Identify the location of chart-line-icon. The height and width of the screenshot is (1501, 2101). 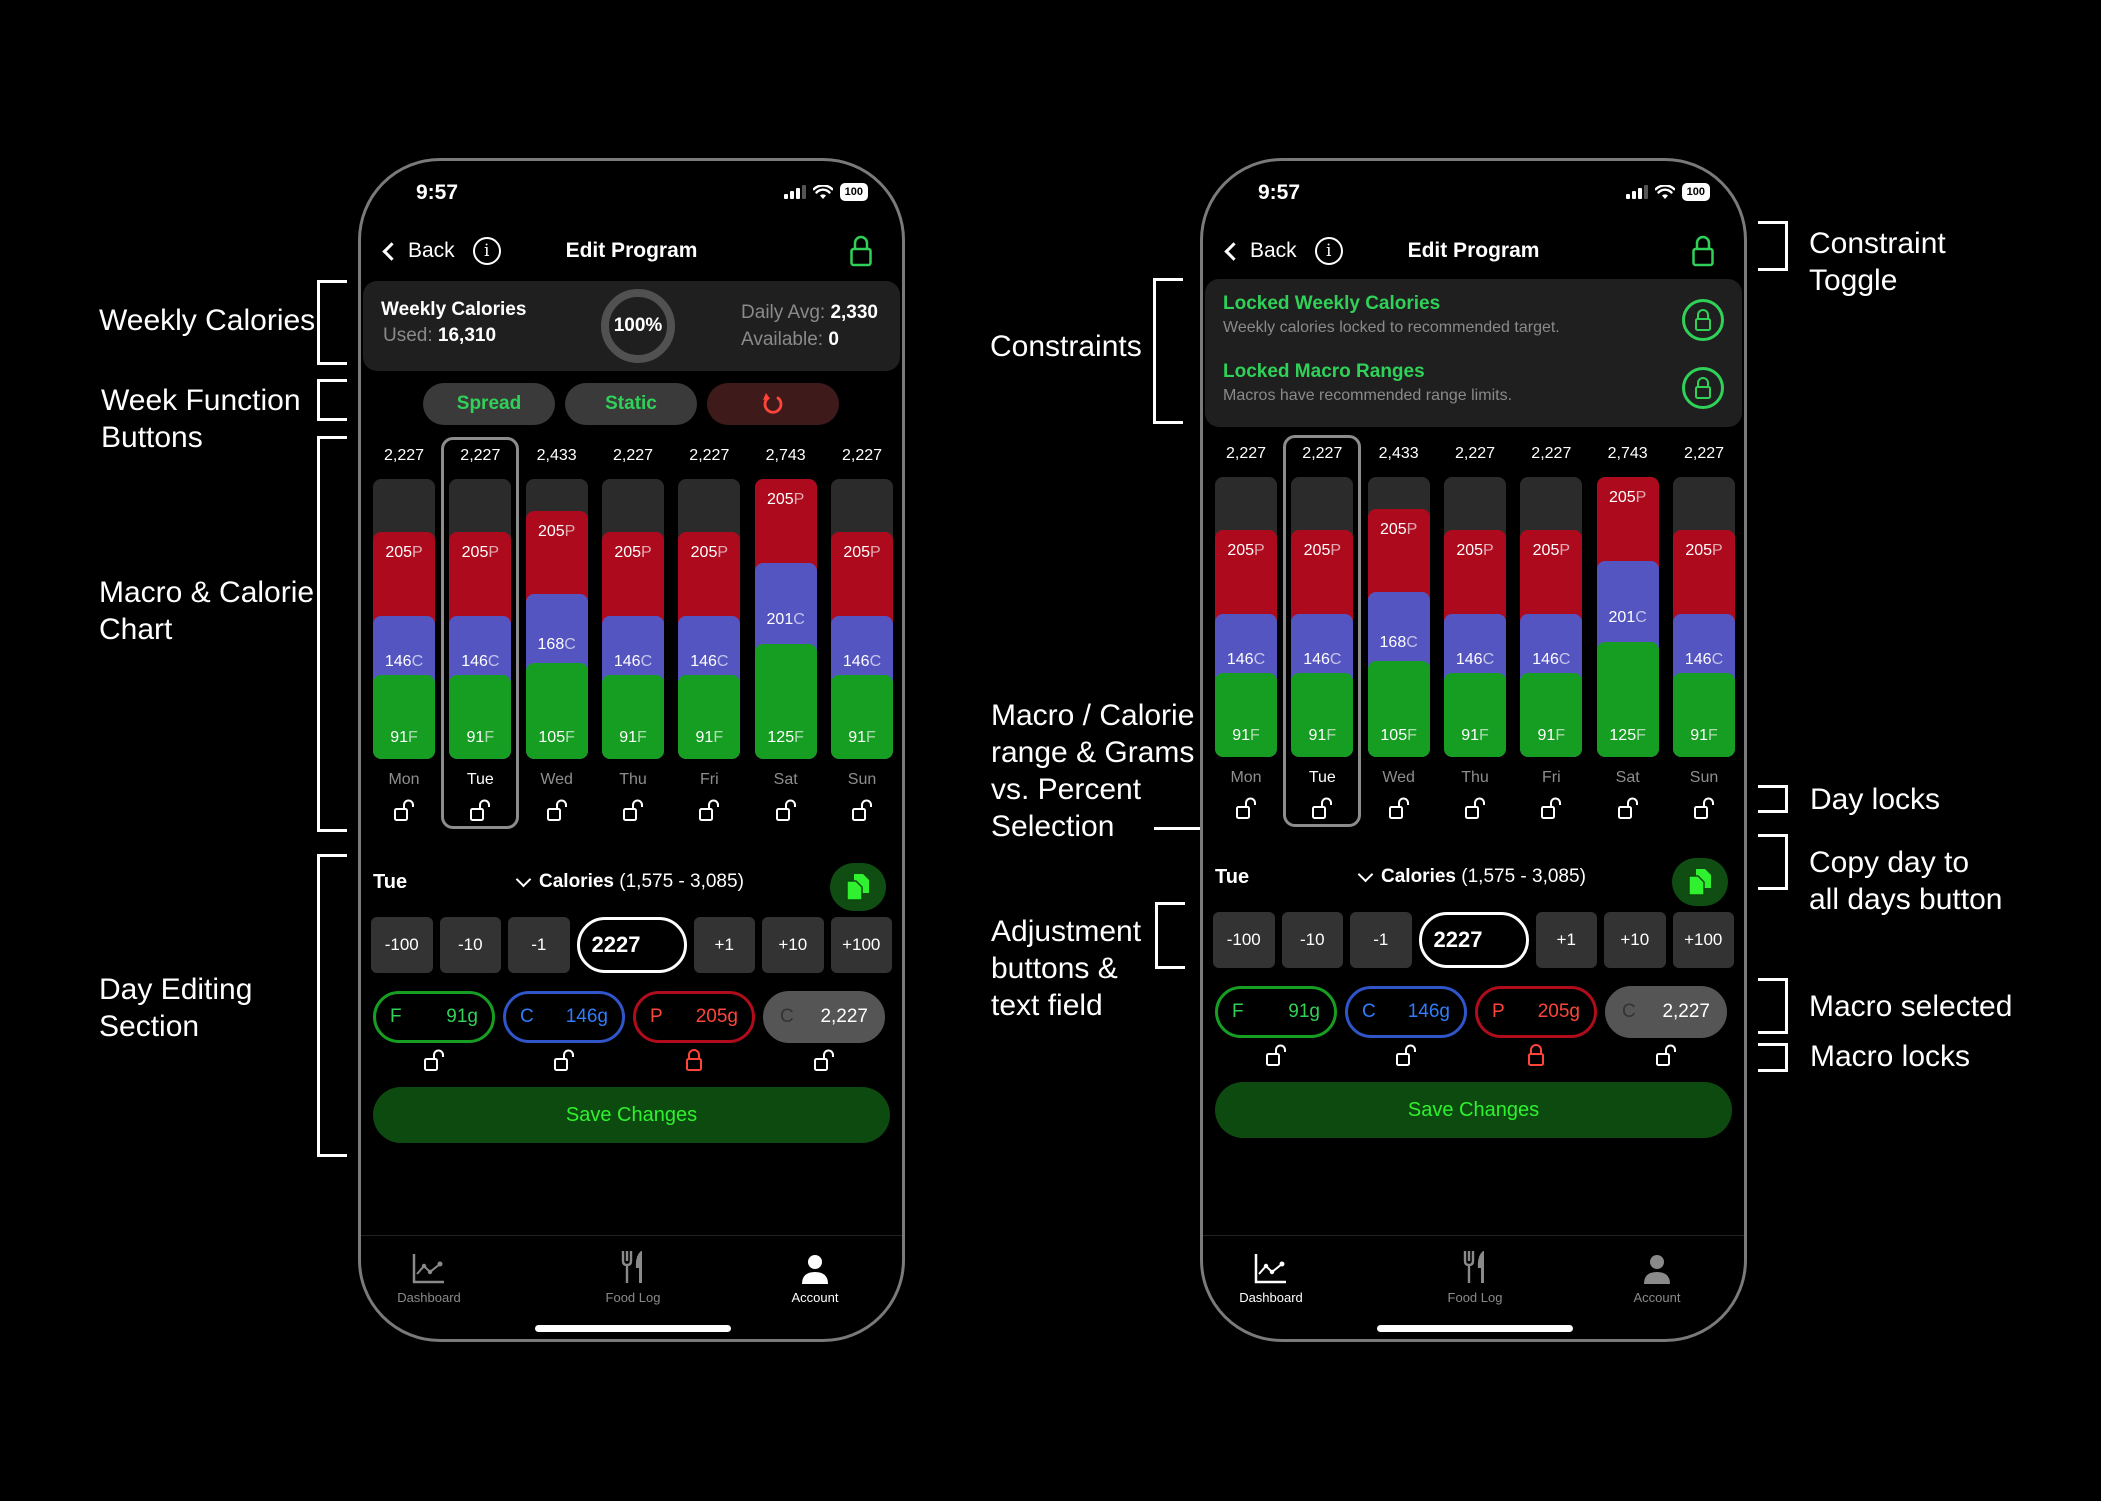
(428, 1269).